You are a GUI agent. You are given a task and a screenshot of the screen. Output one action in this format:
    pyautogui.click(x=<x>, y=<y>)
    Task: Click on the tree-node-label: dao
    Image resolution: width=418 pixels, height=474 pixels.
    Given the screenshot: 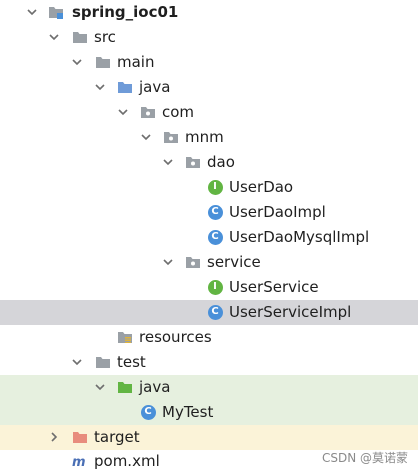 What is the action you would take?
    pyautogui.click(x=221, y=162)
    